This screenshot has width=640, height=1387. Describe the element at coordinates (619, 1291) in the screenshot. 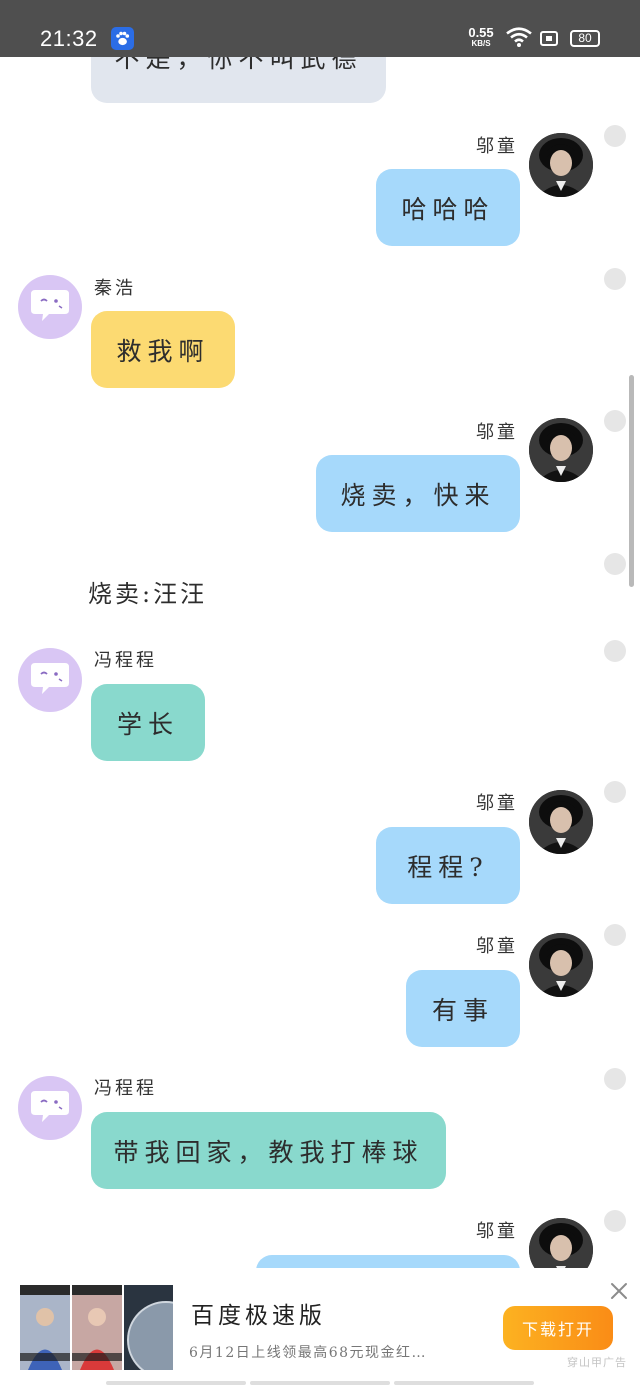

I see `close-icon` at that location.